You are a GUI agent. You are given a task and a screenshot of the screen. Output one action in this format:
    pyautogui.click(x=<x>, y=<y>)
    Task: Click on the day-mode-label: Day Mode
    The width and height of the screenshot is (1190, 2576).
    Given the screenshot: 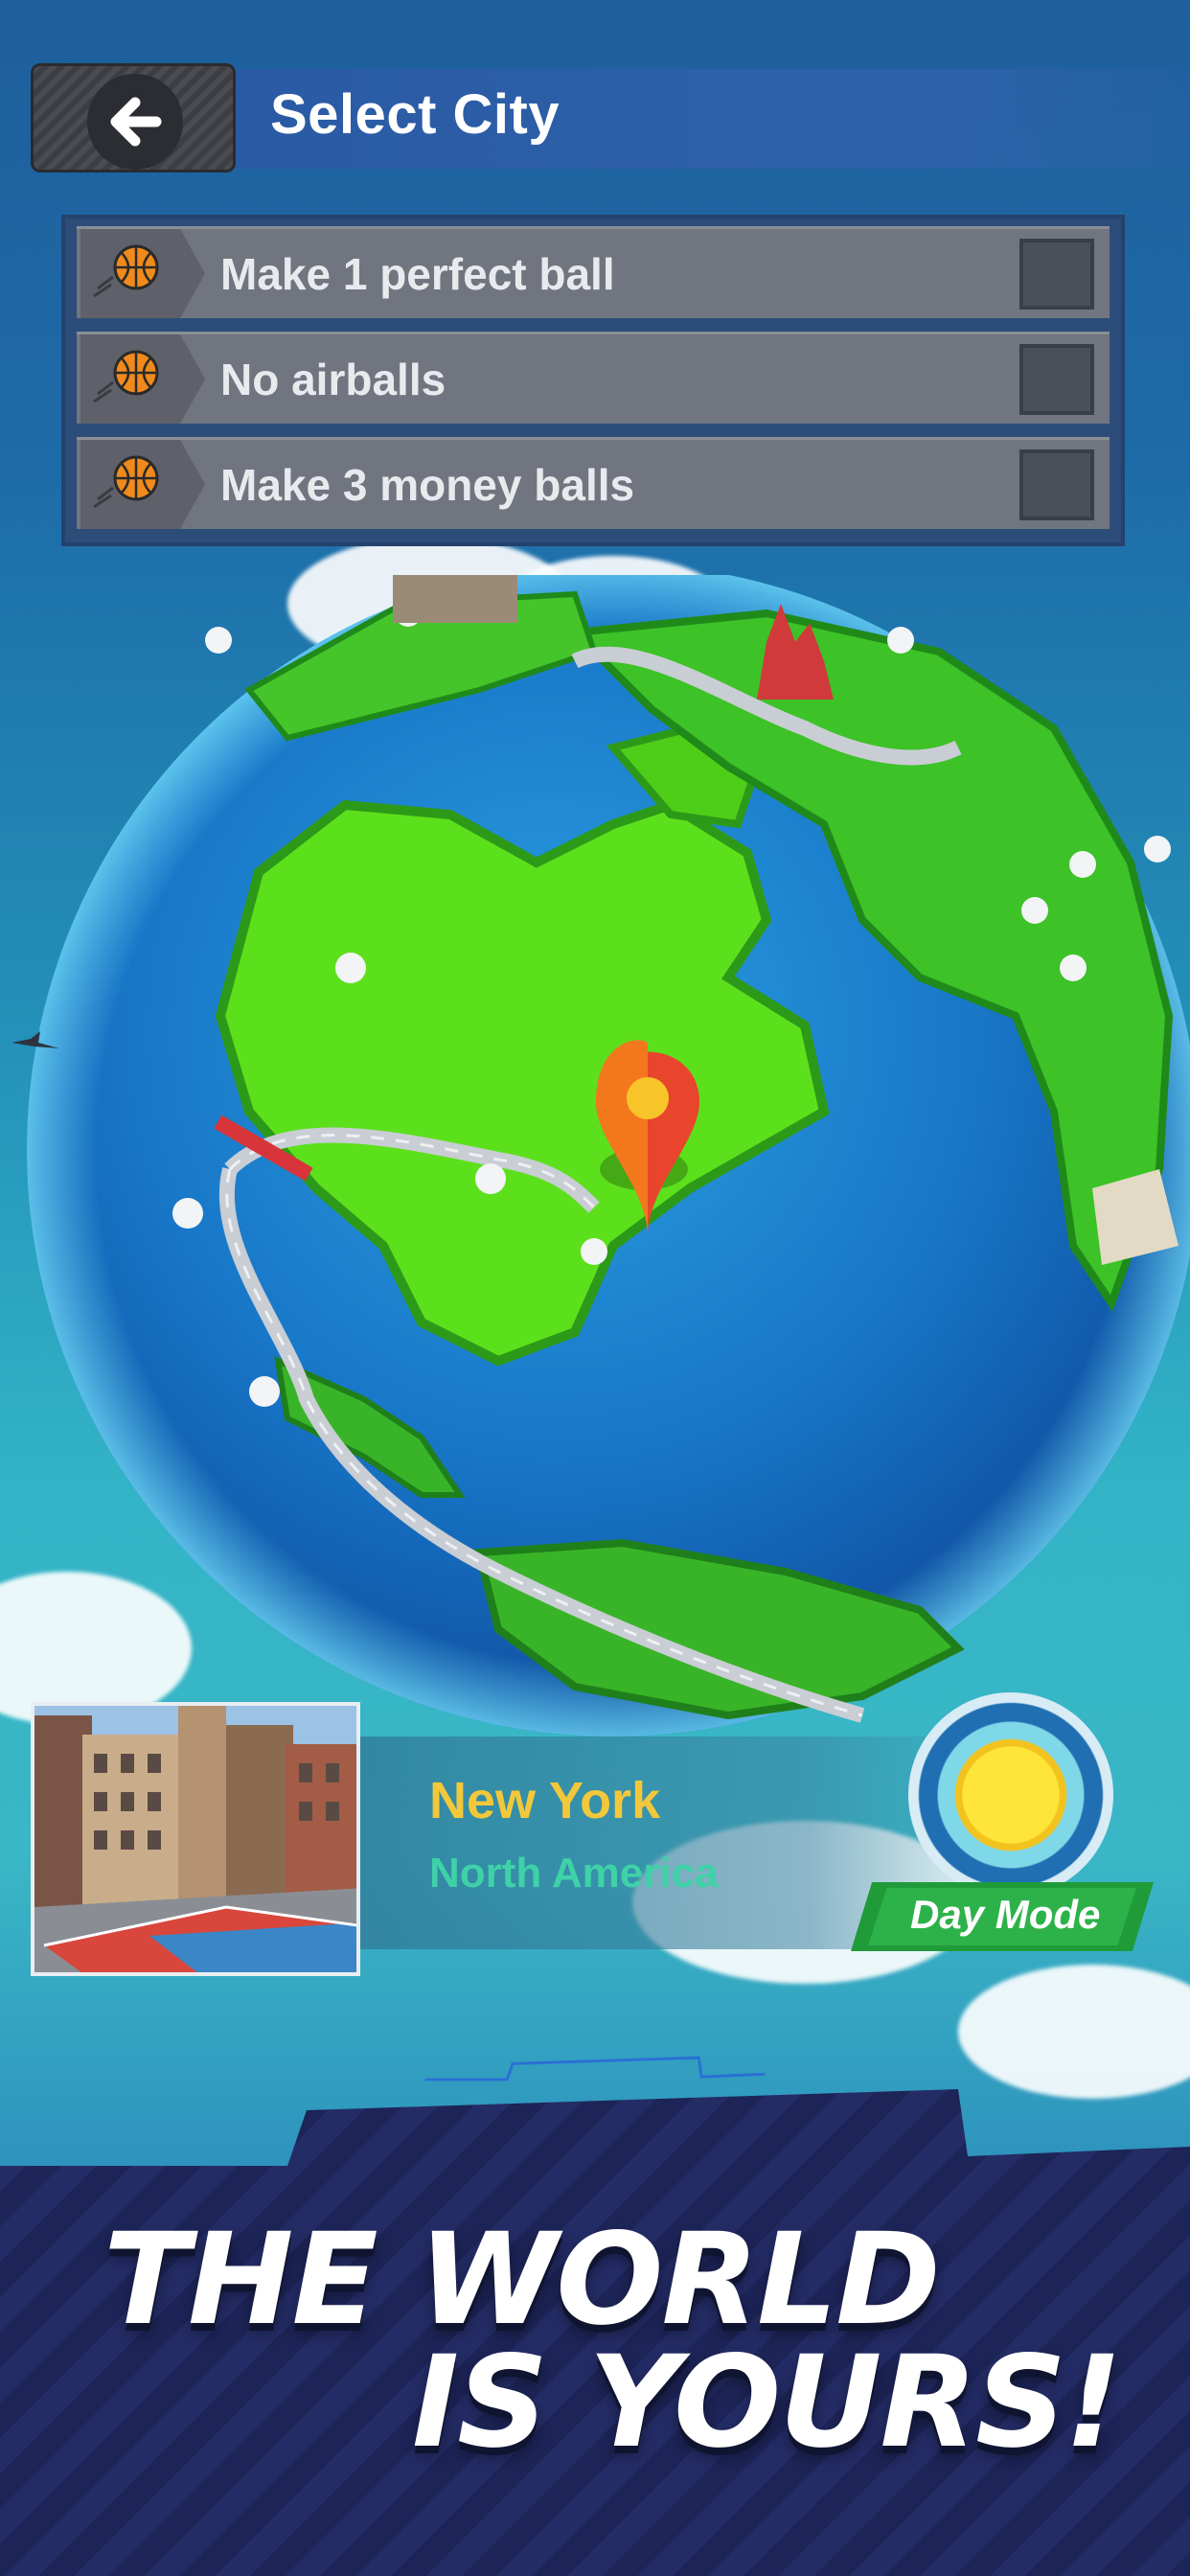 What is the action you would take?
    pyautogui.click(x=1006, y=1914)
    